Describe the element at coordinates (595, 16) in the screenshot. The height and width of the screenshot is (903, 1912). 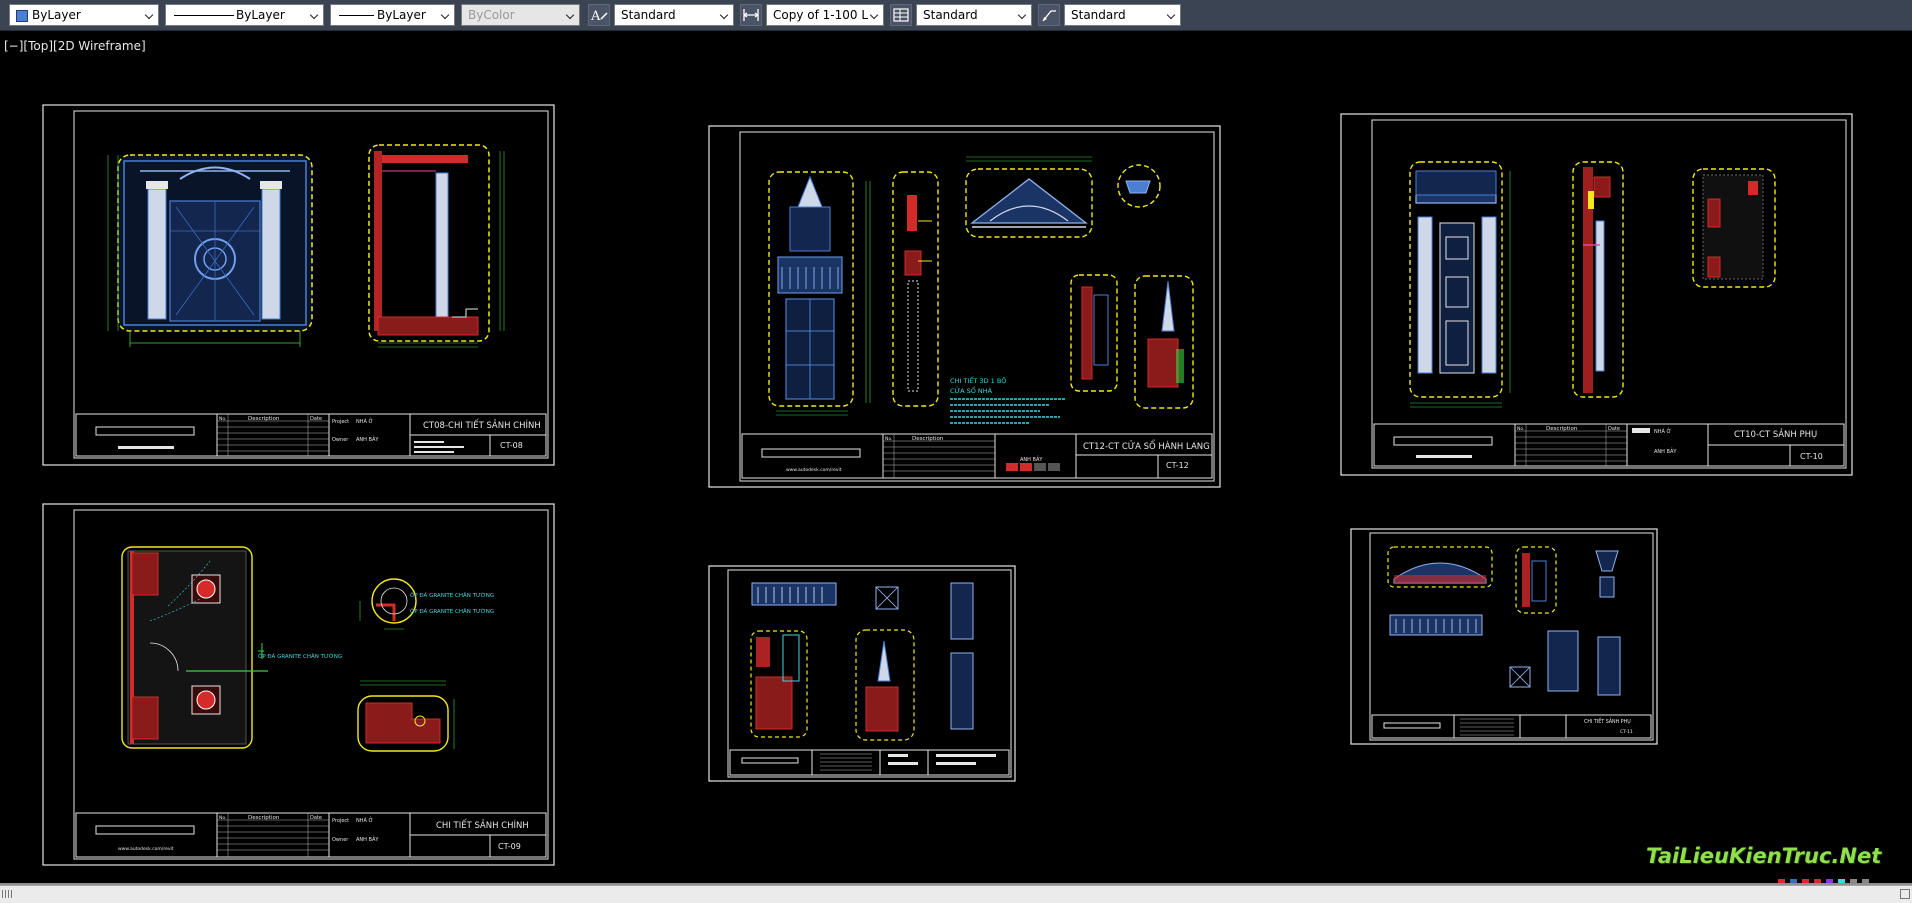
I see `svg-text: A` at that location.